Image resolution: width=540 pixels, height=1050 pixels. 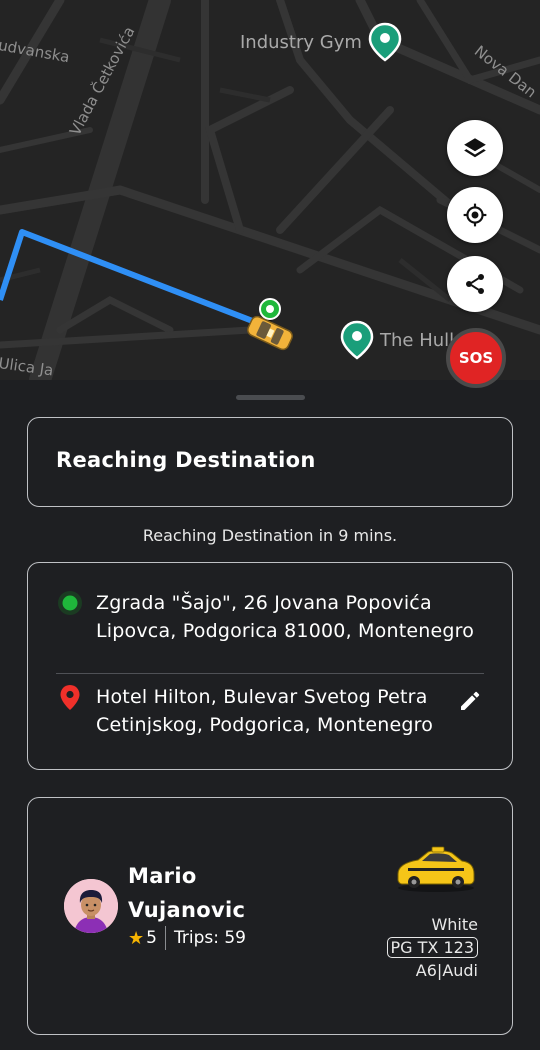 What do you see at coordinates (270, 397) in the screenshot?
I see `sheet-drag-handle` at bounding box center [270, 397].